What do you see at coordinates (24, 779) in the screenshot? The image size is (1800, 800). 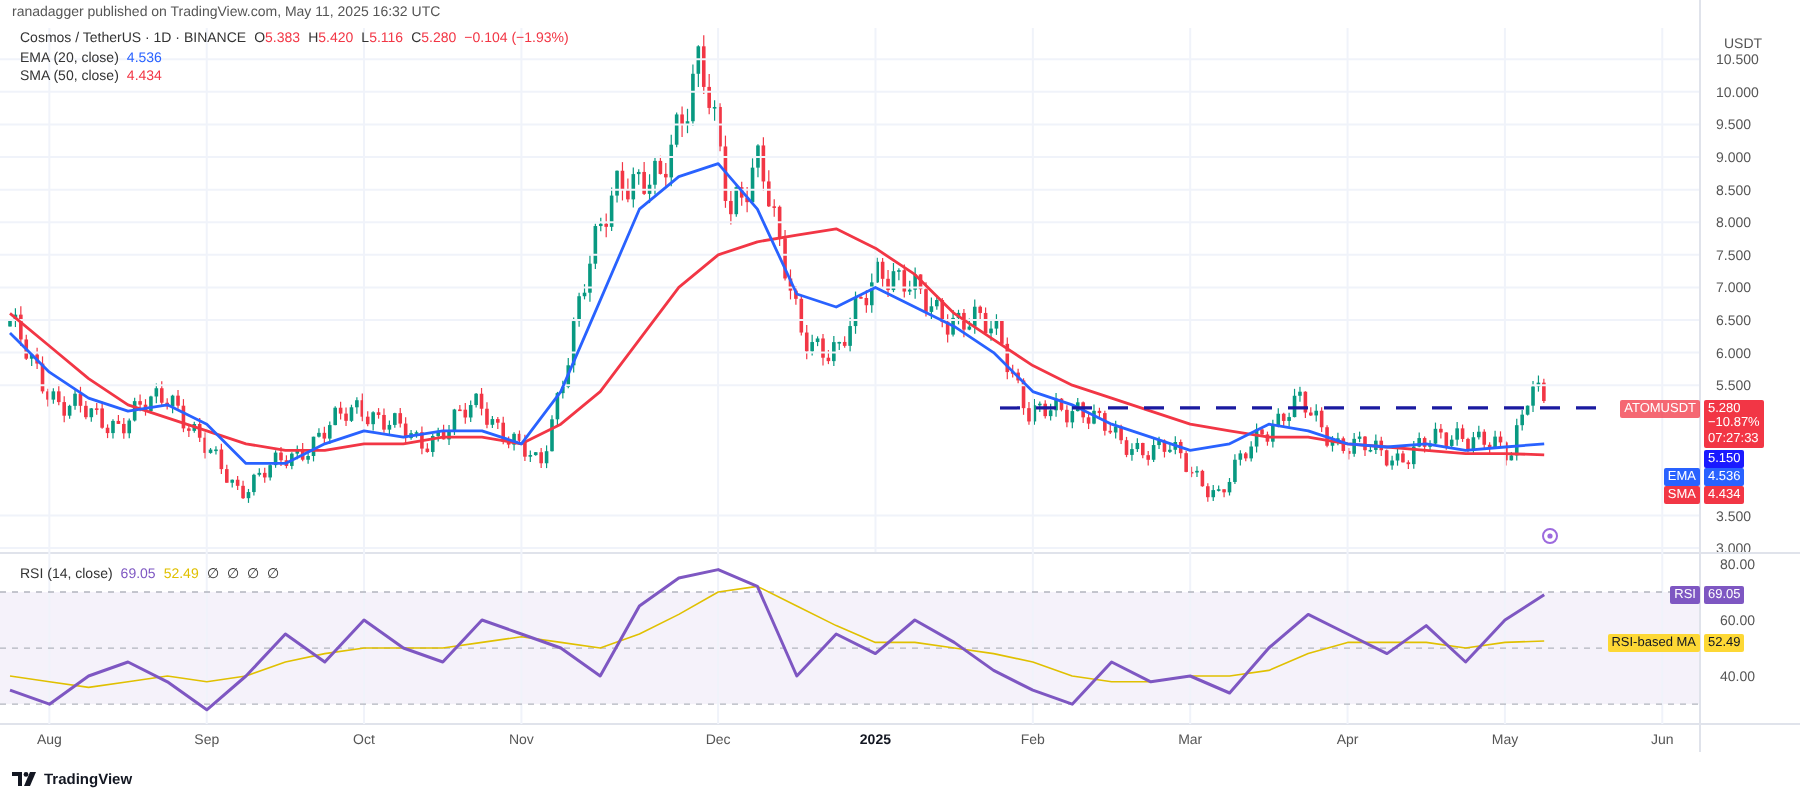 I see `logo-icon` at bounding box center [24, 779].